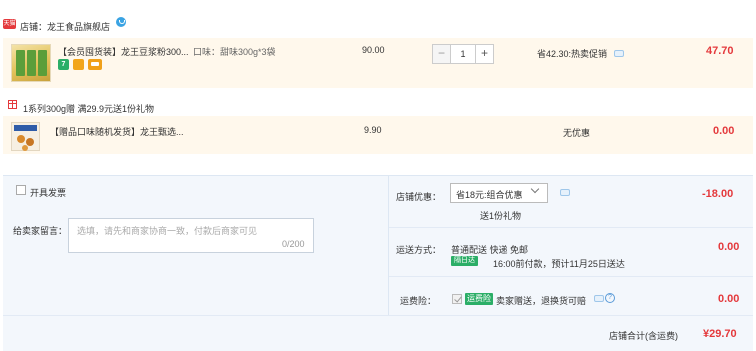 The image size is (756, 351). I want to click on service-badges: 7, so click(80, 64).